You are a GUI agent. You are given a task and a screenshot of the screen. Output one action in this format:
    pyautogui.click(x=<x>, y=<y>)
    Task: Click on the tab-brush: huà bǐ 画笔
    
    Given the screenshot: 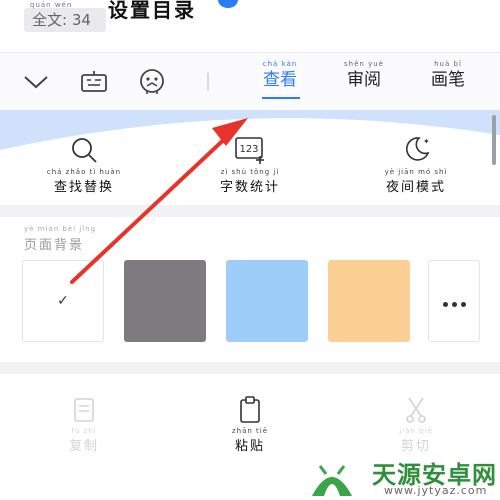 What is the action you would take?
    pyautogui.click(x=448, y=80)
    